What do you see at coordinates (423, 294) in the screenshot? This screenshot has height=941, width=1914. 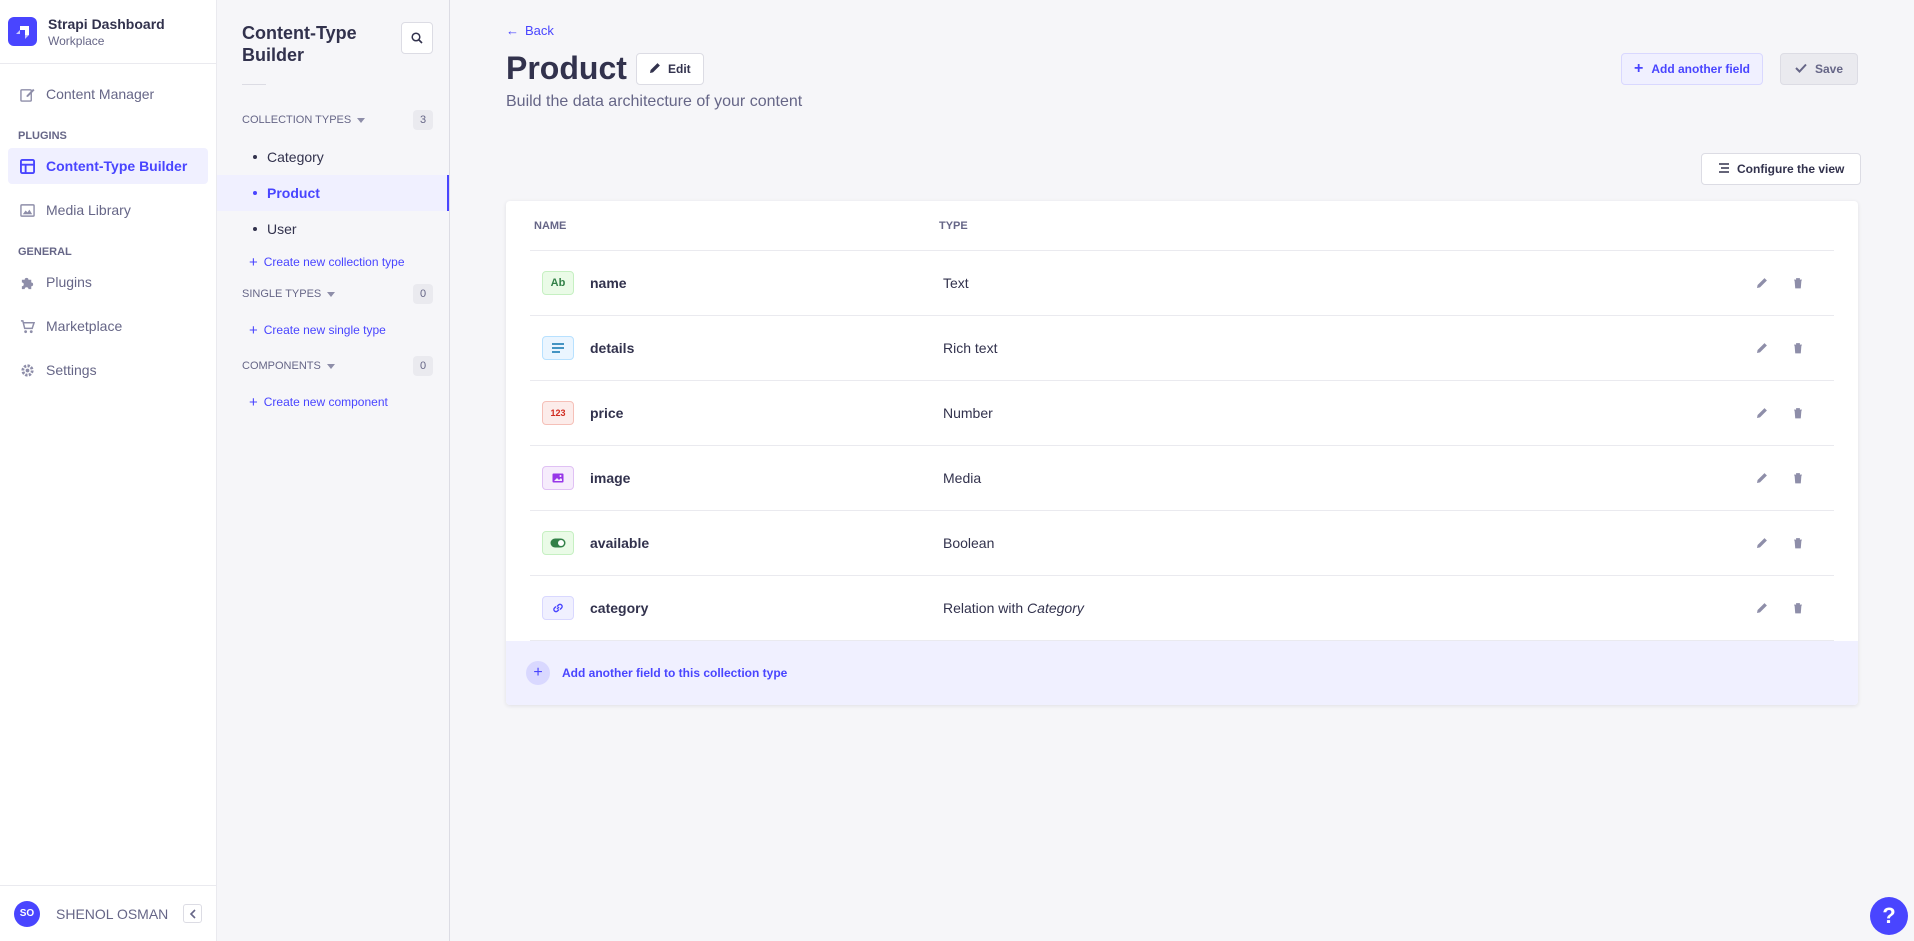 I see `count-badge: 0` at bounding box center [423, 294].